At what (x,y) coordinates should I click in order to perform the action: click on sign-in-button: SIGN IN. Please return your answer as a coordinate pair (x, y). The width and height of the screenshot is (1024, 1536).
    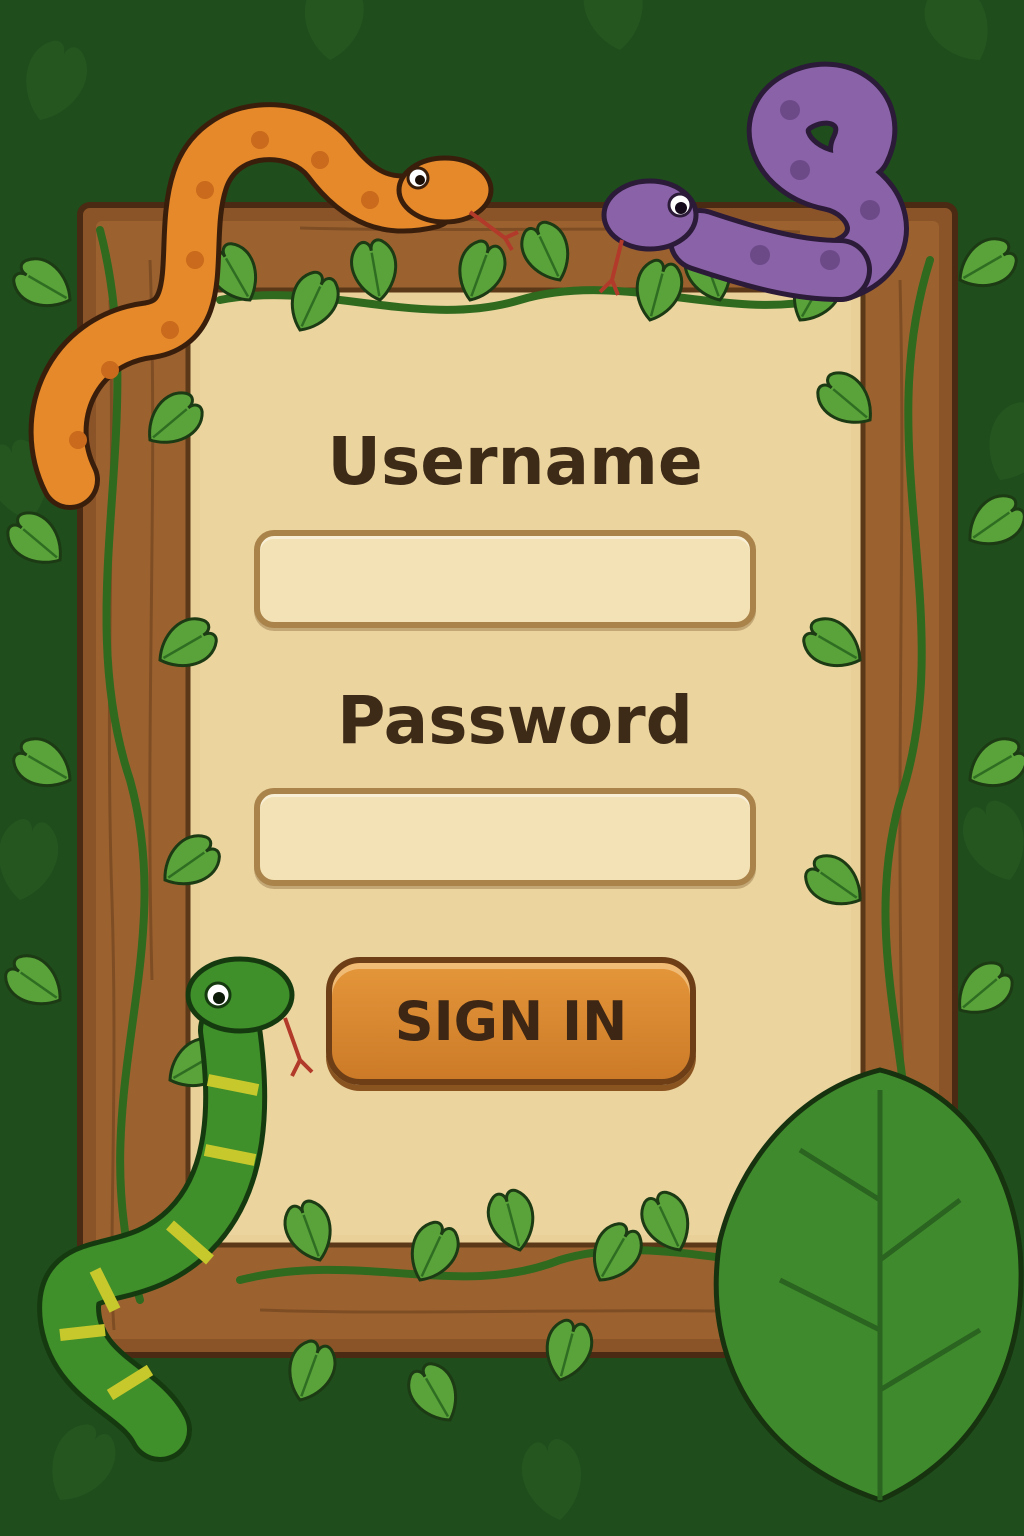
    Looking at the image, I should click on (511, 1021).